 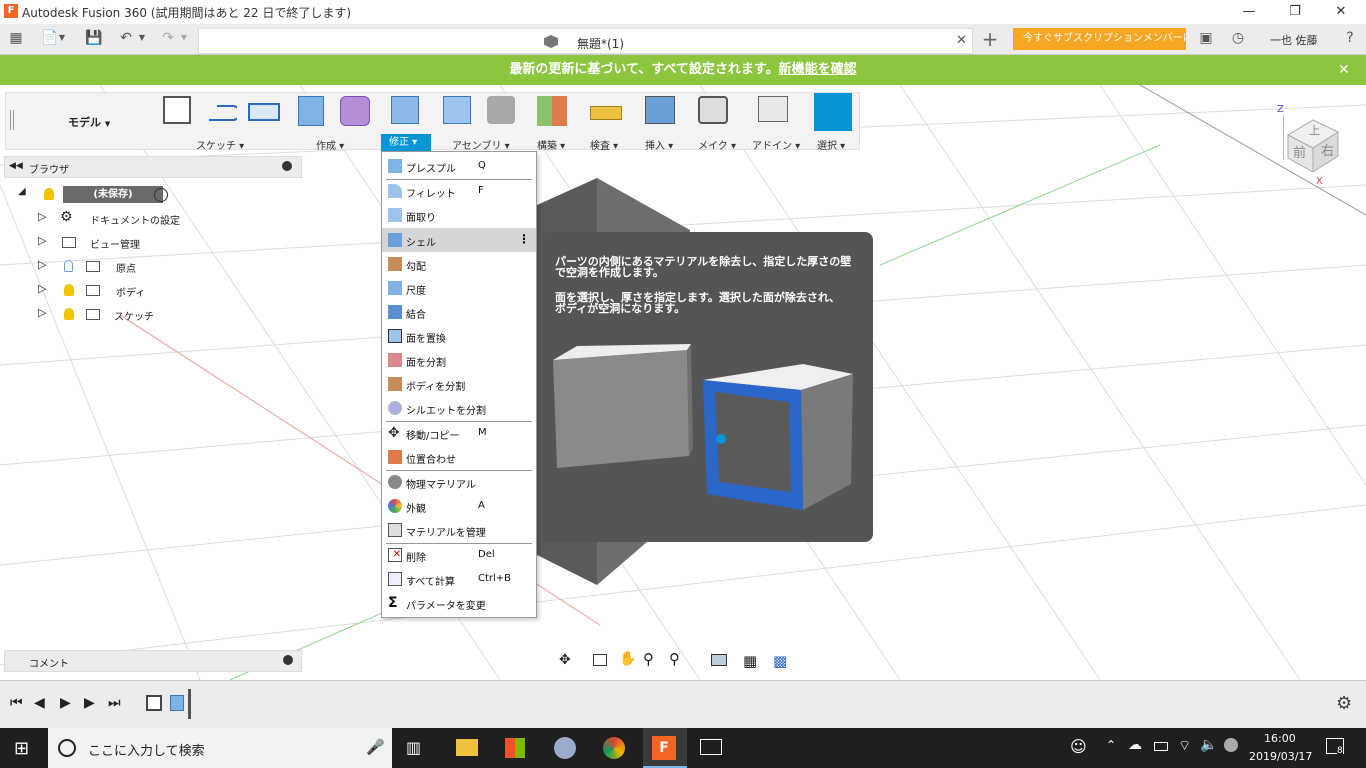 I want to click on chrome-icon, so click(x=614, y=748).